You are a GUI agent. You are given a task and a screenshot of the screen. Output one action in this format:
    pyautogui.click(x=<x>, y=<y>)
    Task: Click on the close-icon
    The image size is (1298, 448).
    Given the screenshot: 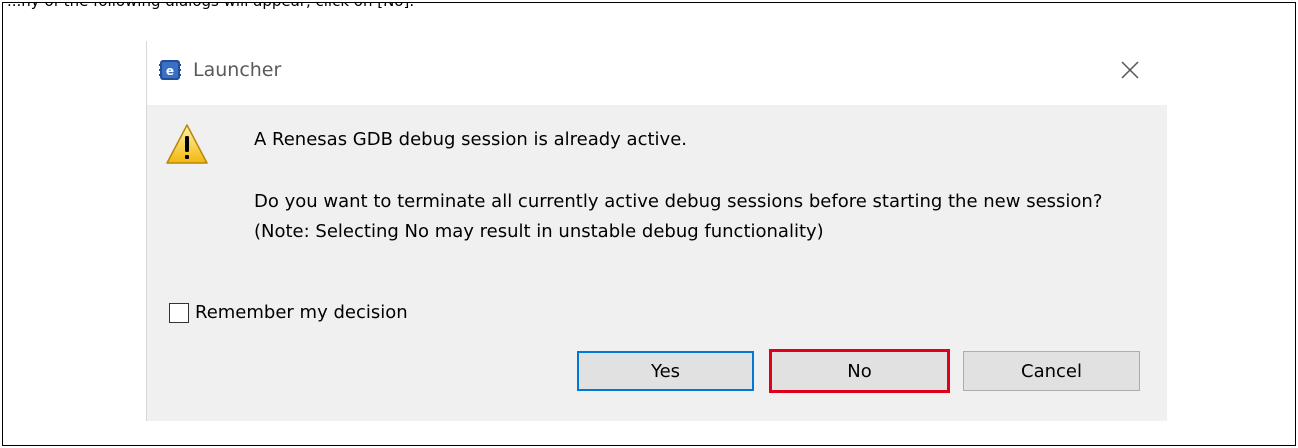 What is the action you would take?
    pyautogui.click(x=1130, y=70)
    